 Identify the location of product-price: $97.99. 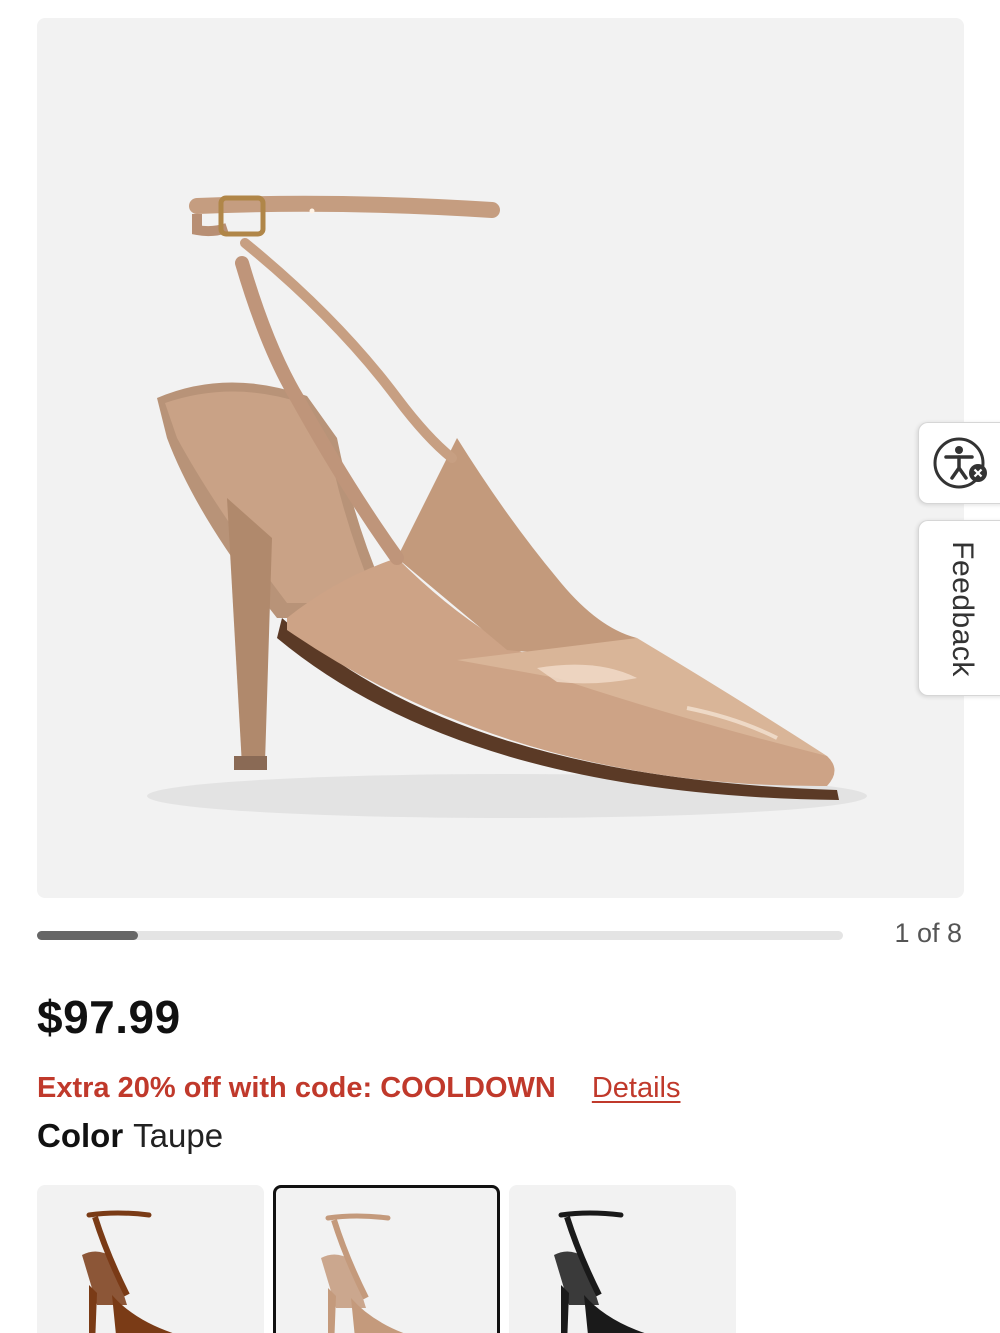
(109, 1017).